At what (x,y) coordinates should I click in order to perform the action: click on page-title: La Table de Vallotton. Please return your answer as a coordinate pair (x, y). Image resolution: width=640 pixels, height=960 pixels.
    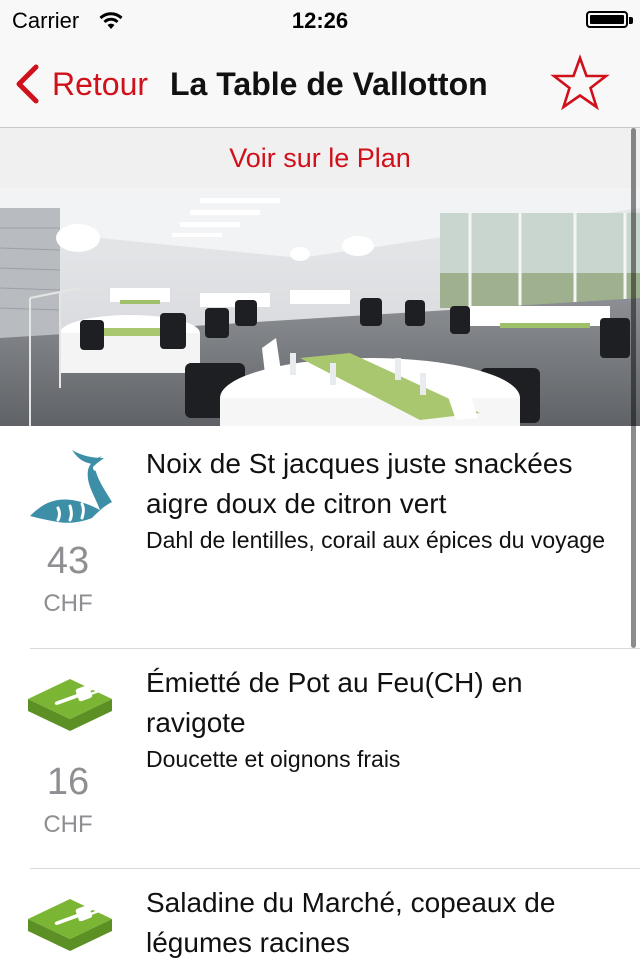
    Looking at the image, I should click on (329, 84).